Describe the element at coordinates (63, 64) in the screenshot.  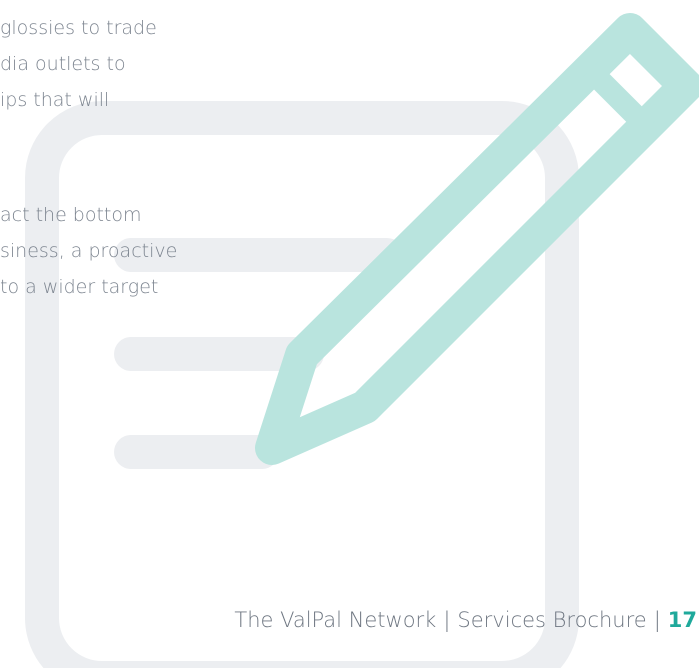
I see `text-line: dia outlets to` at that location.